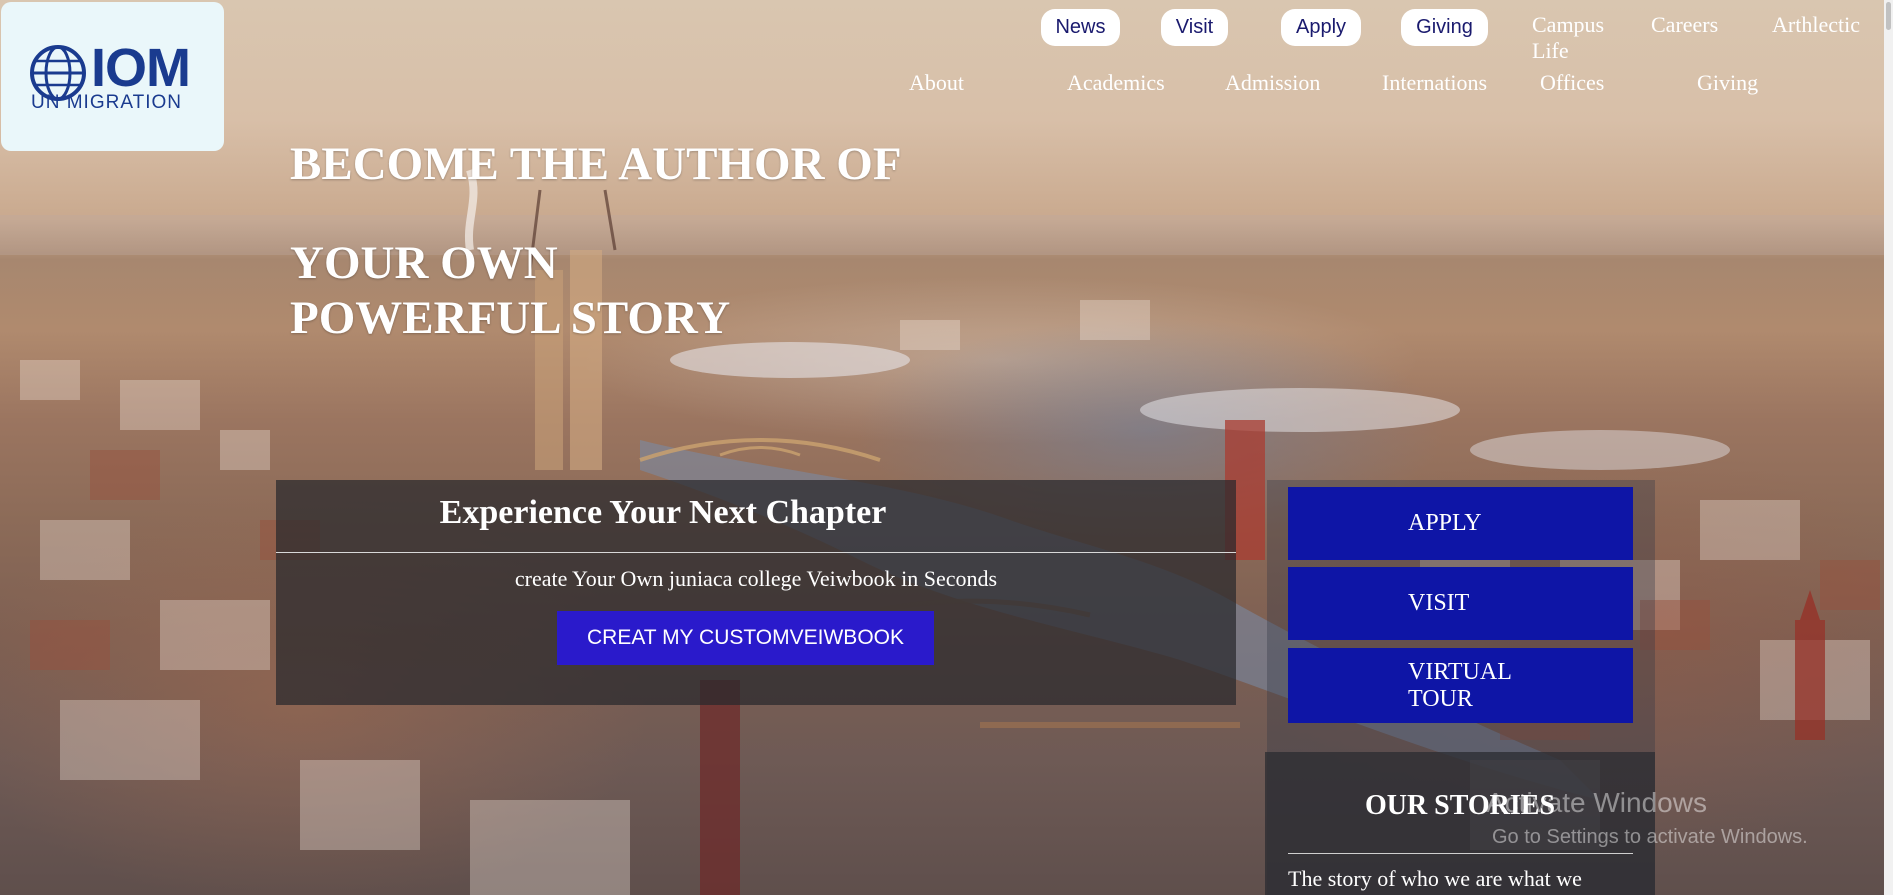 The height and width of the screenshot is (895, 1893). Describe the element at coordinates (1650, 837) in the screenshot. I see `activate-windows-hint: Go to Settings to activate Windows.` at that location.